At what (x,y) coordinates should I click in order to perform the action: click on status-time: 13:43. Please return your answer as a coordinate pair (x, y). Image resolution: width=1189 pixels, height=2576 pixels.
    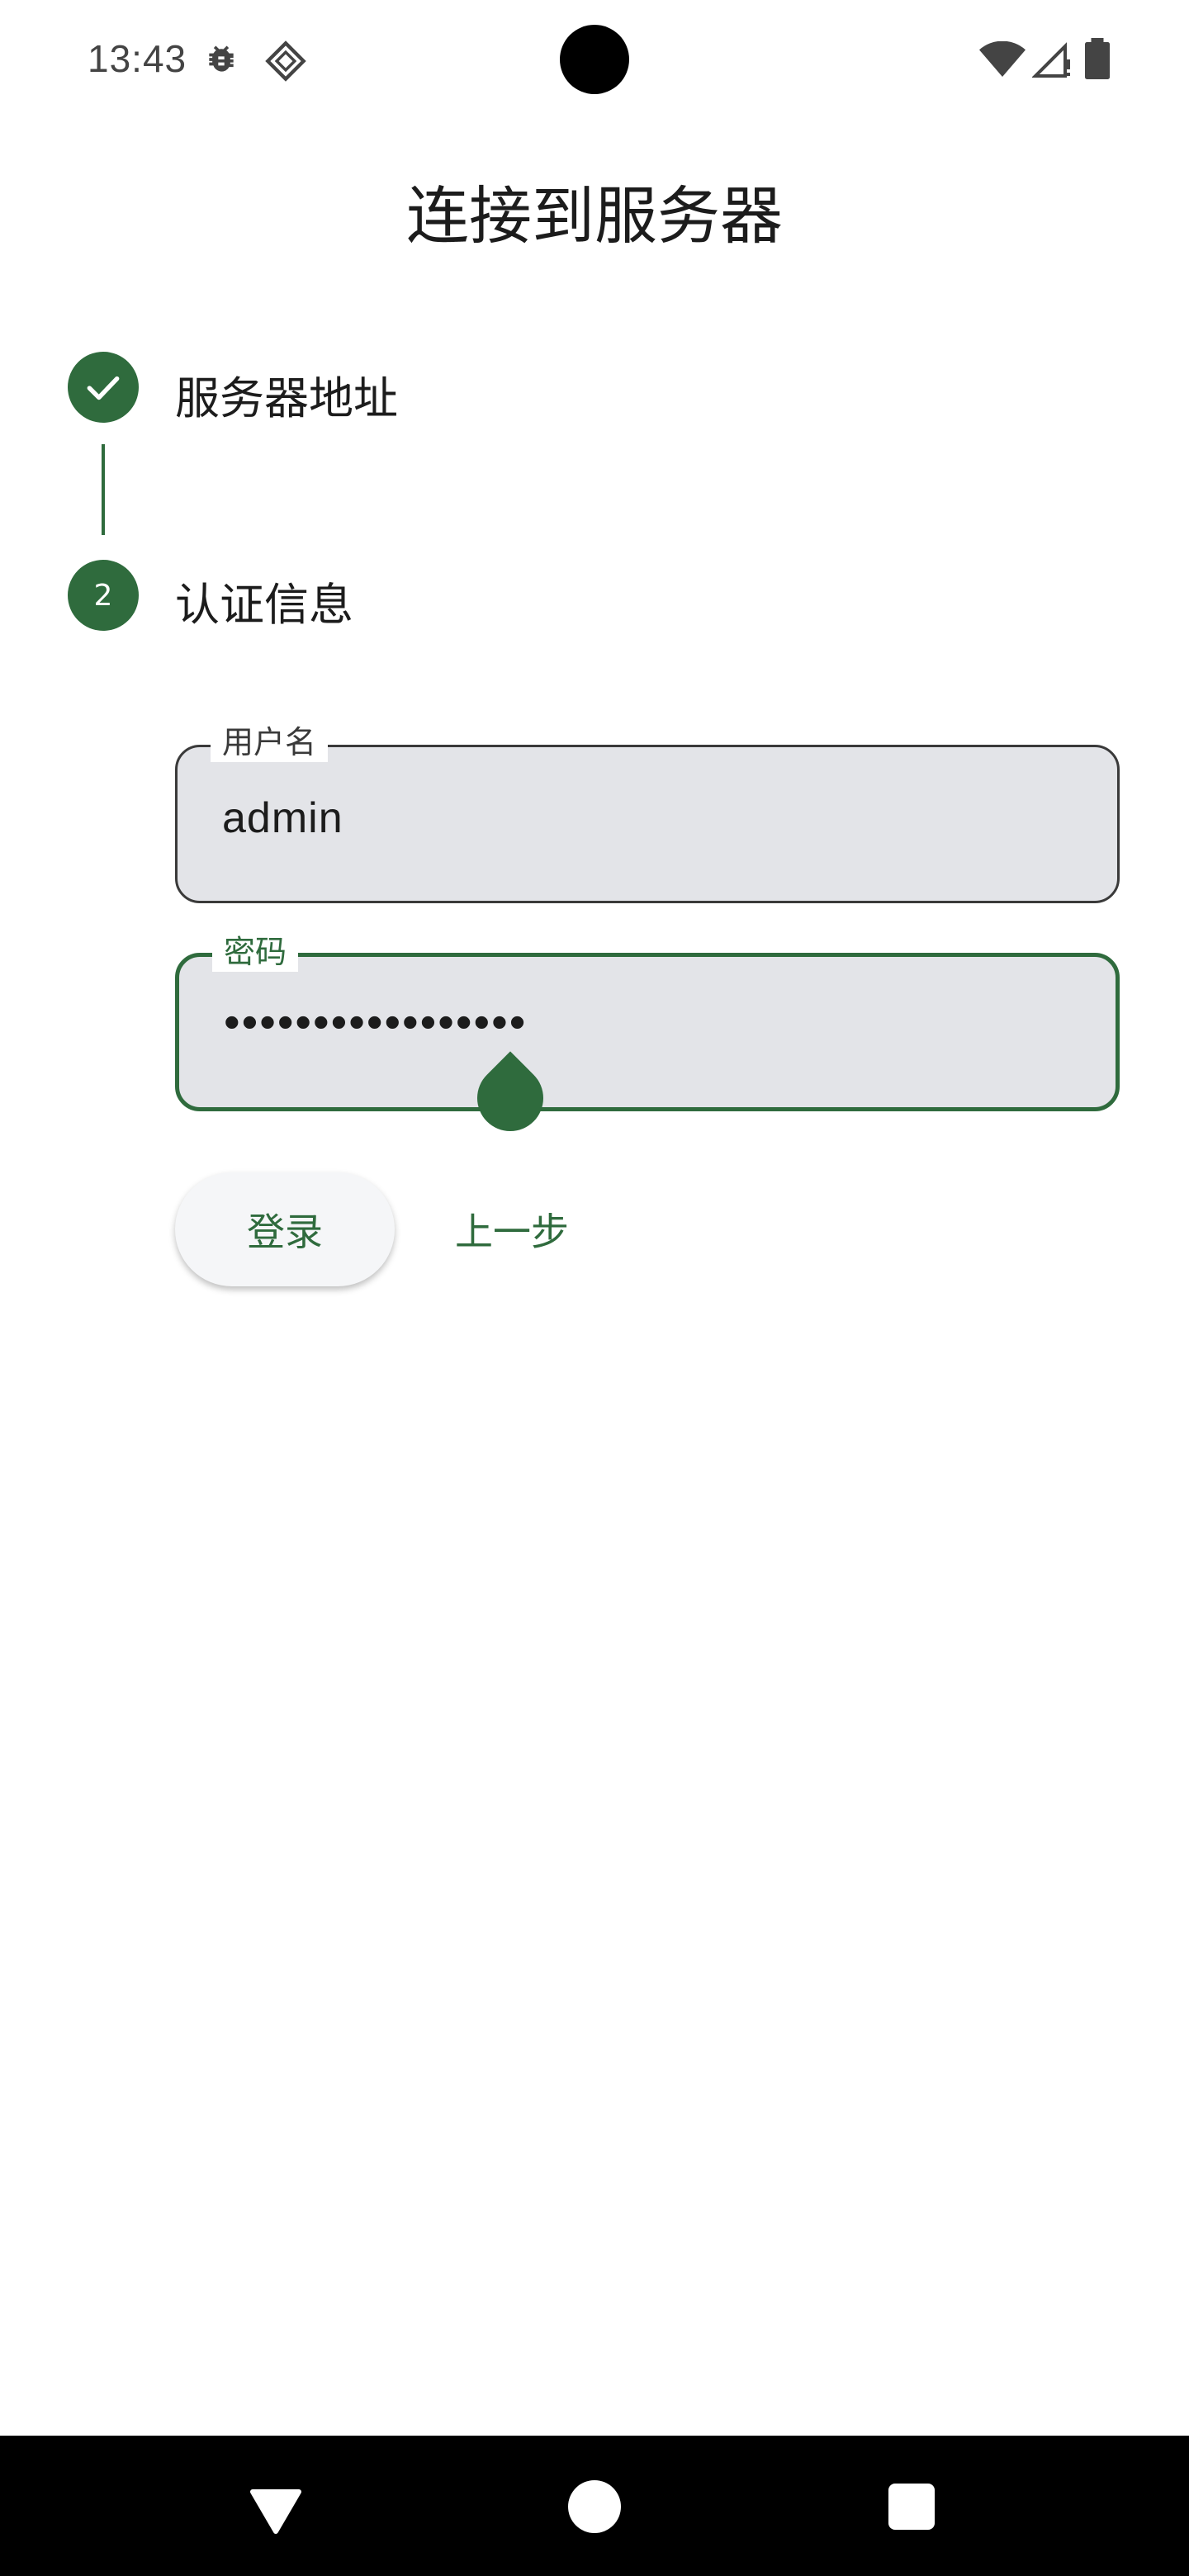
    Looking at the image, I should click on (137, 58).